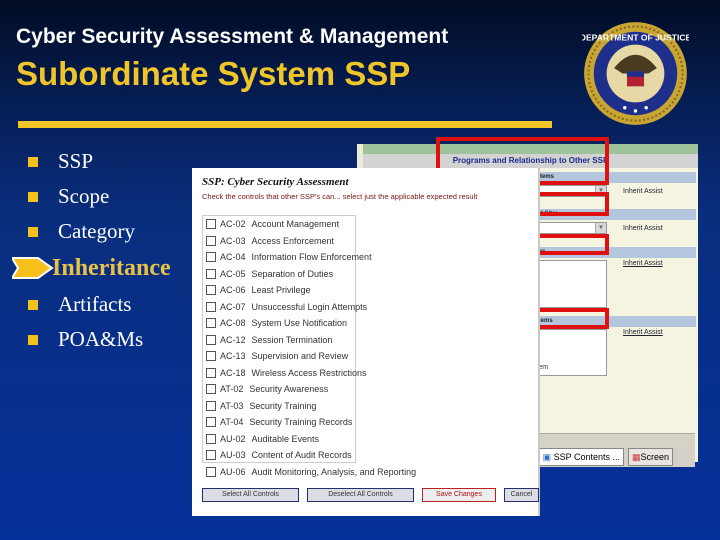 The height and width of the screenshot is (540, 720). I want to click on control-row: AC-07 Unsuccessful Login Attempts, so click(285, 307).